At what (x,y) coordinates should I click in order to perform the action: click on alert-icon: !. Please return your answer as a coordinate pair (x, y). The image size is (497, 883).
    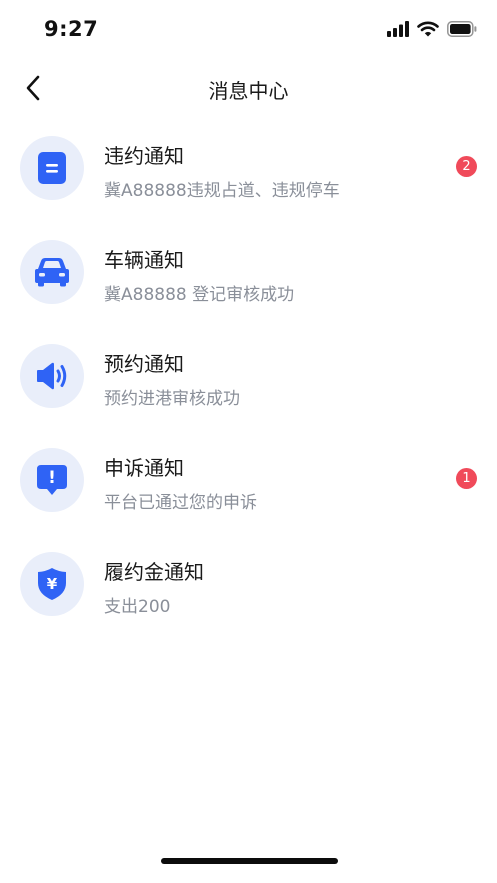
    Looking at the image, I should click on (52, 480).